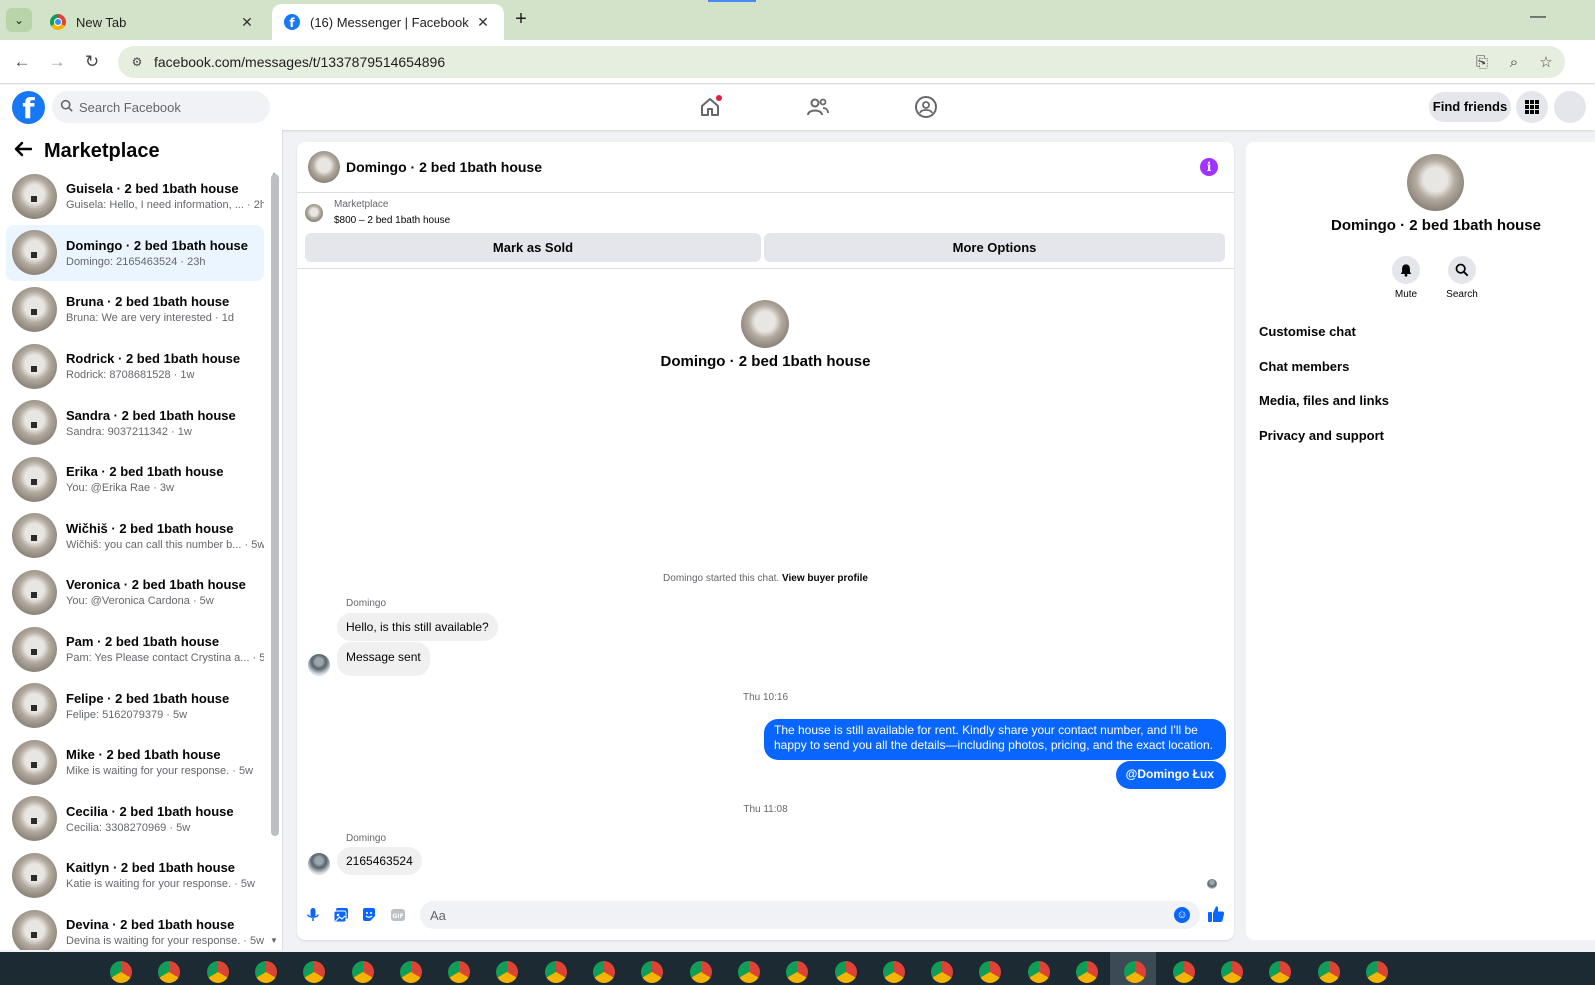 The image size is (1595, 985). I want to click on search-icon, so click(1462, 270).